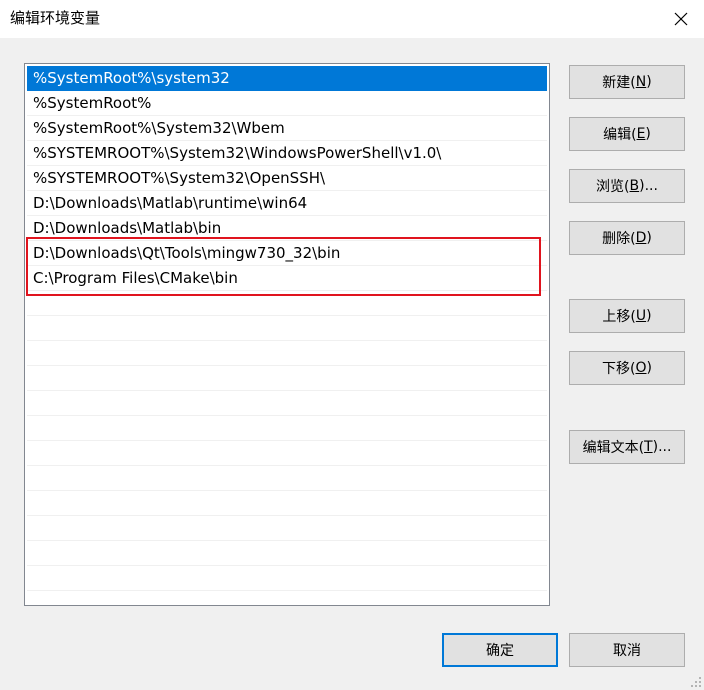  Describe the element at coordinates (619, 369) in the screenshot. I see `move-down-button-label: 下移(` at that location.